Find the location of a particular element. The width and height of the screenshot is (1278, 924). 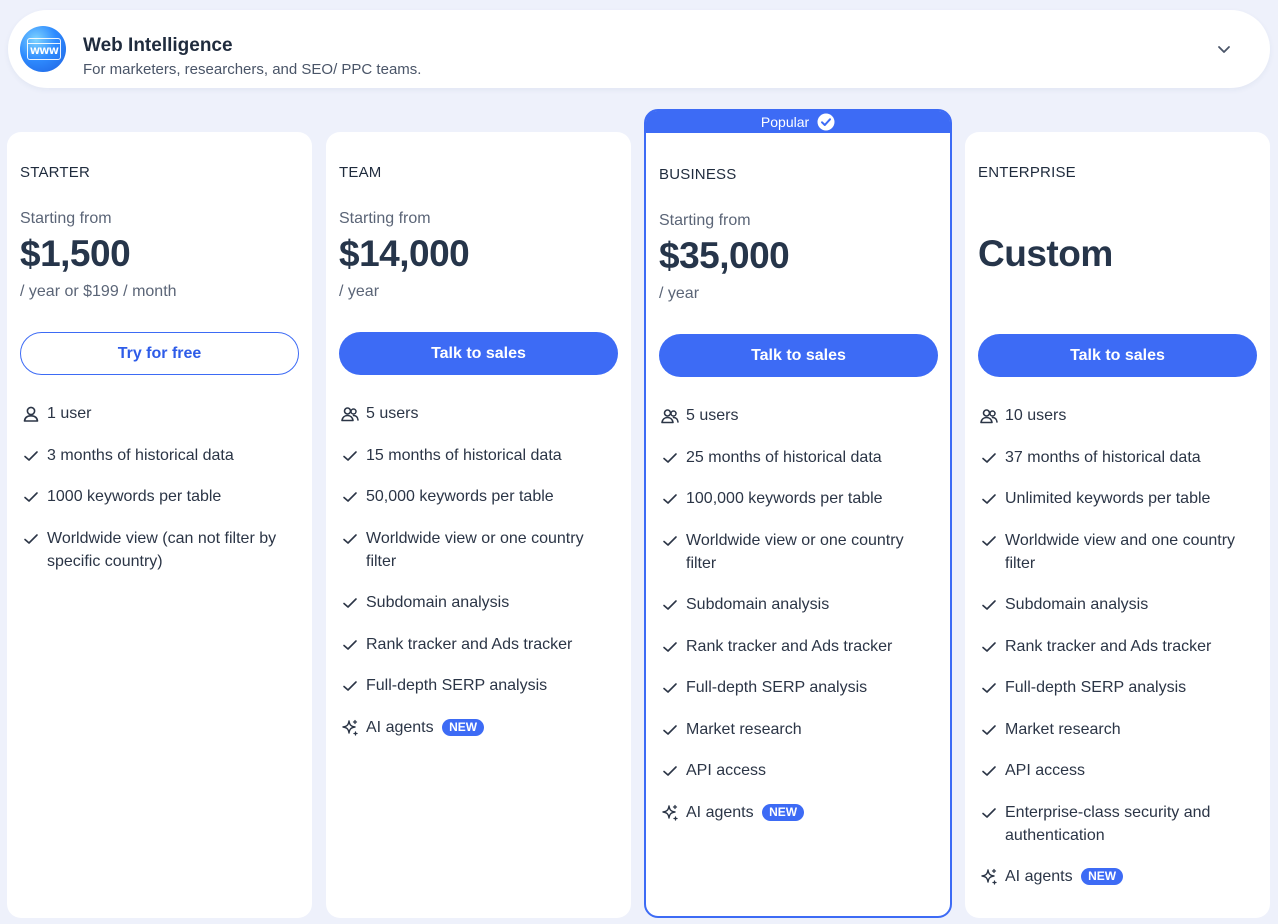

product-title: Web Intelligence is located at coordinates (158, 45).